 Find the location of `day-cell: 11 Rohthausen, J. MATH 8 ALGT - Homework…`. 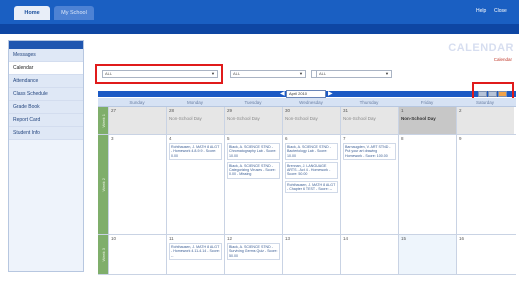

day-cell: 11 Rohthausen, J. MATH 8 ALGT - Homework… is located at coordinates (195, 254).